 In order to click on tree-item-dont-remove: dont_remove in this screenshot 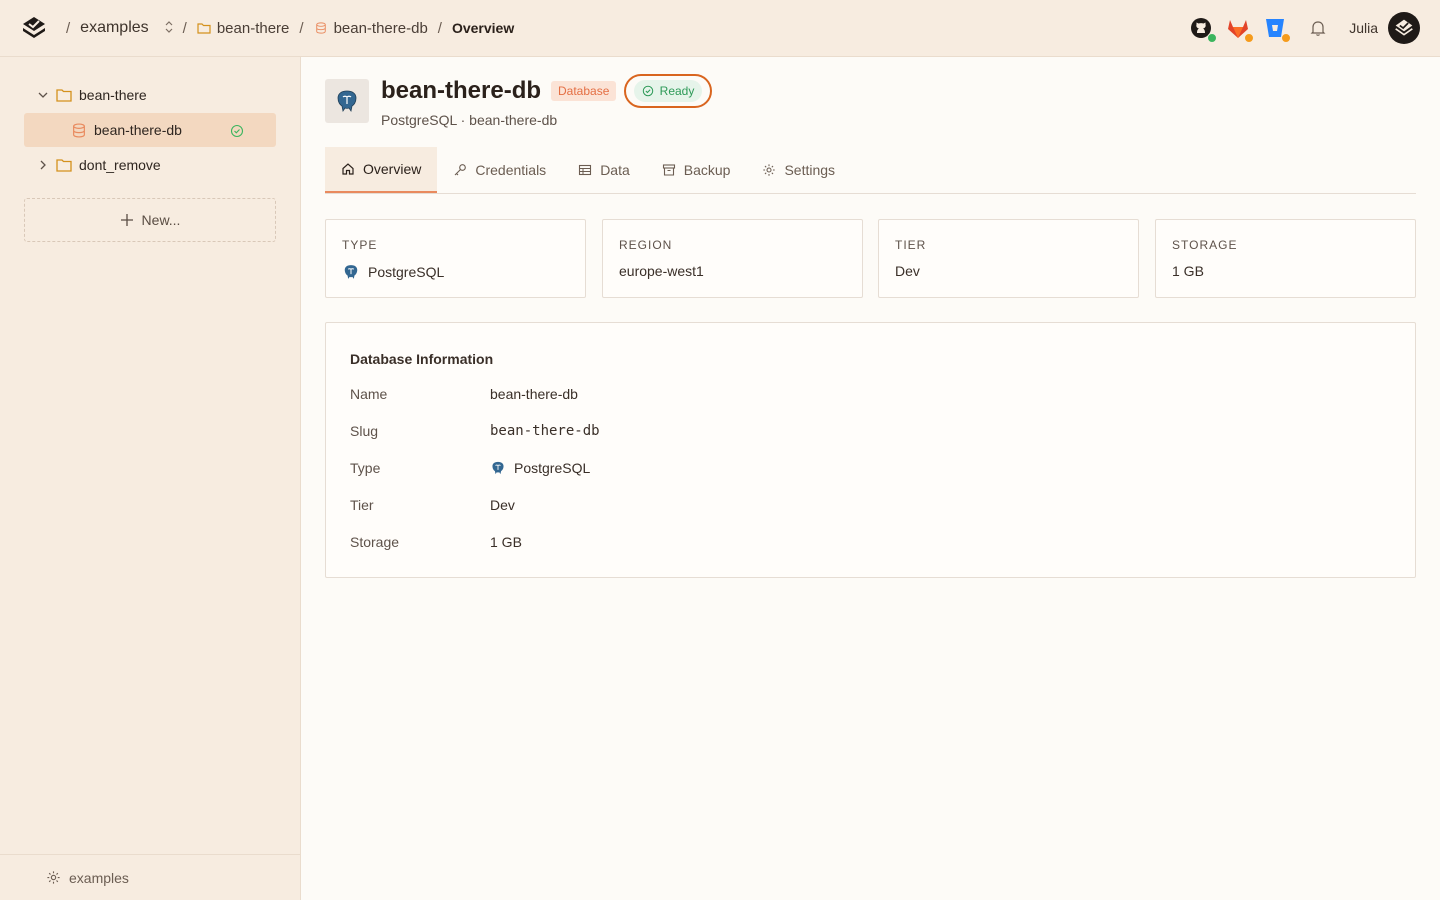, I will do `click(99, 165)`.